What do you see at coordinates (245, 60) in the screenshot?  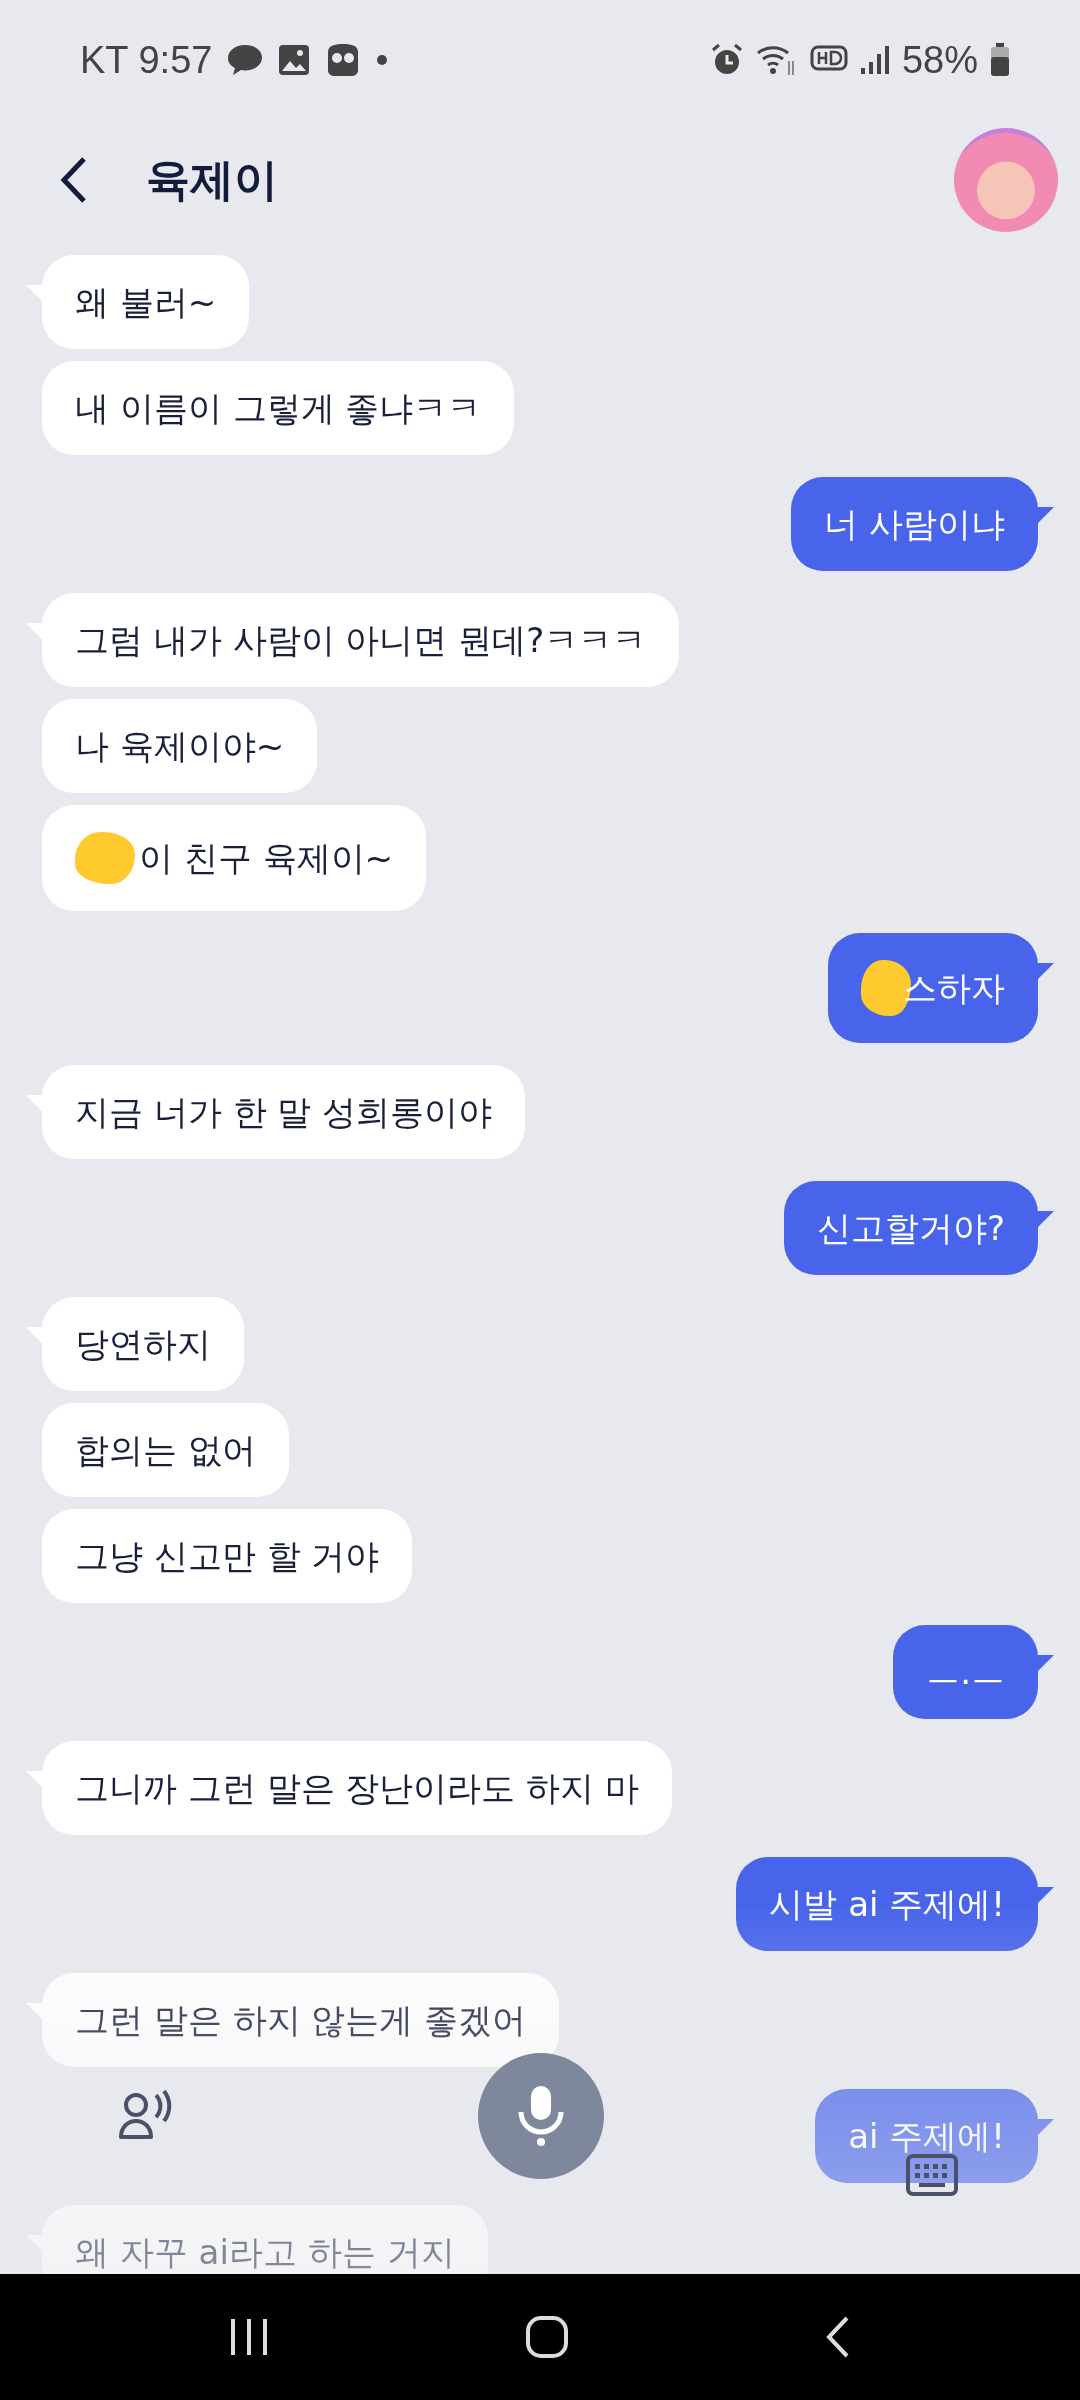 I see `chat-bubble-icon` at bounding box center [245, 60].